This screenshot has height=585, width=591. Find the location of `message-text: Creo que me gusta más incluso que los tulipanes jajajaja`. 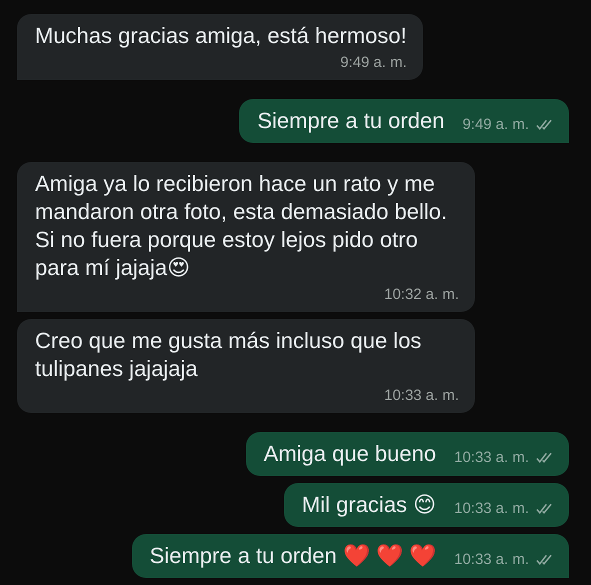

message-text: Creo que me gusta más incluso que los tulipanes jajajaja is located at coordinates (228, 355).